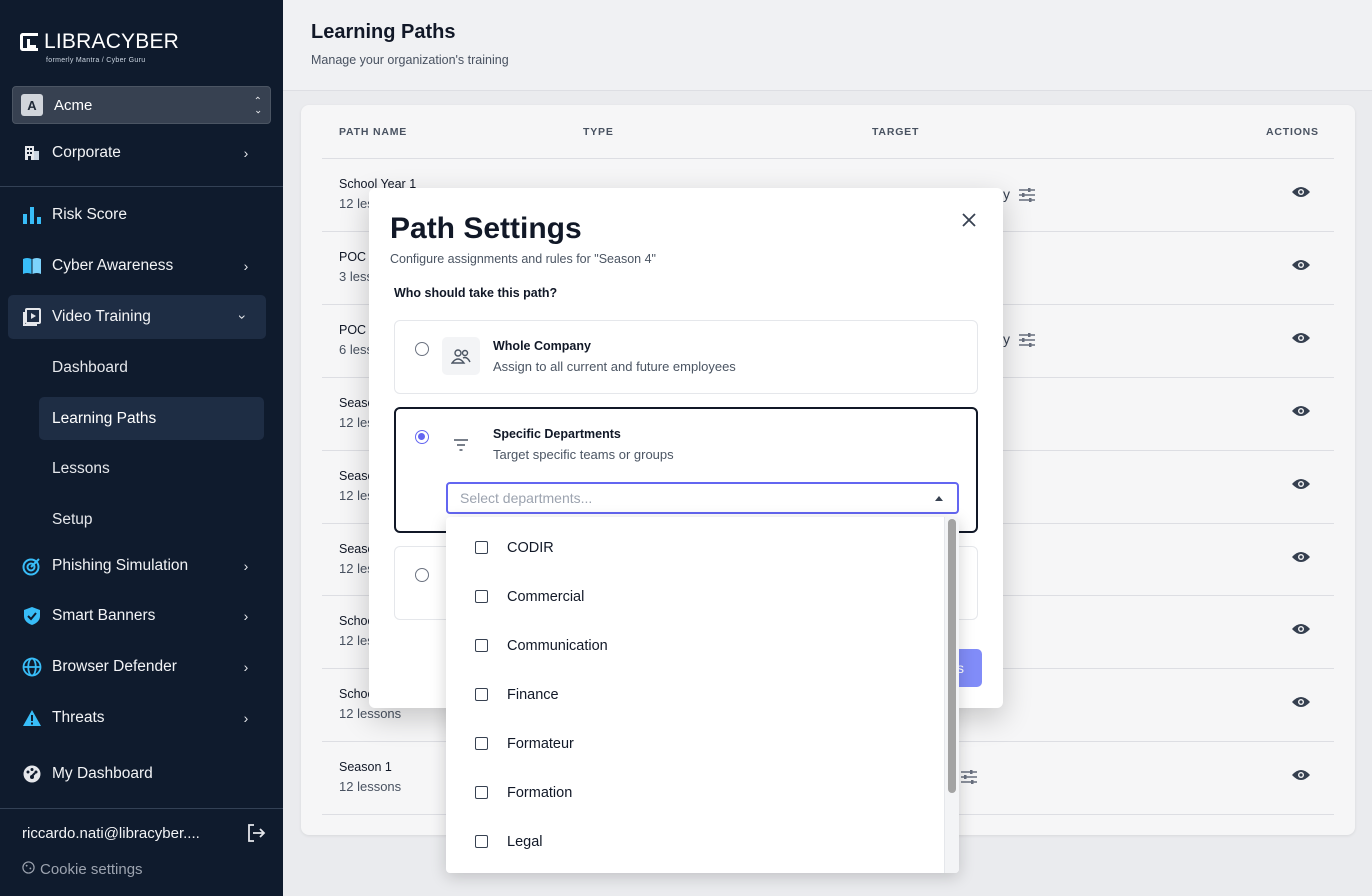 The height and width of the screenshot is (896, 1372). Describe the element at coordinates (695, 596) in the screenshot. I see `department-option: Commercial` at that location.